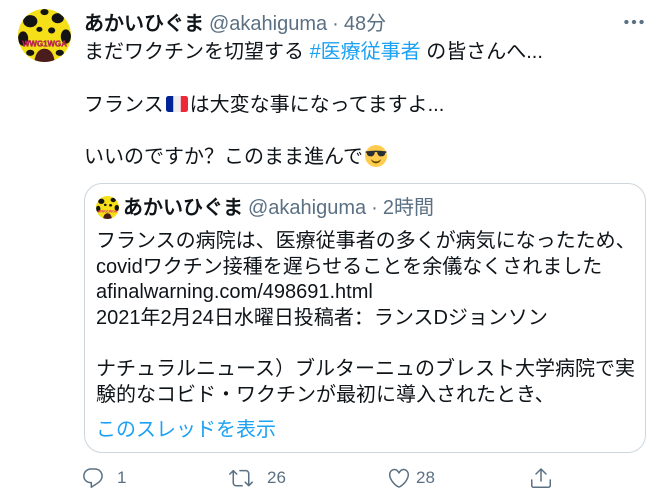  I want to click on tweet-timestamp: 48分, so click(365, 24).